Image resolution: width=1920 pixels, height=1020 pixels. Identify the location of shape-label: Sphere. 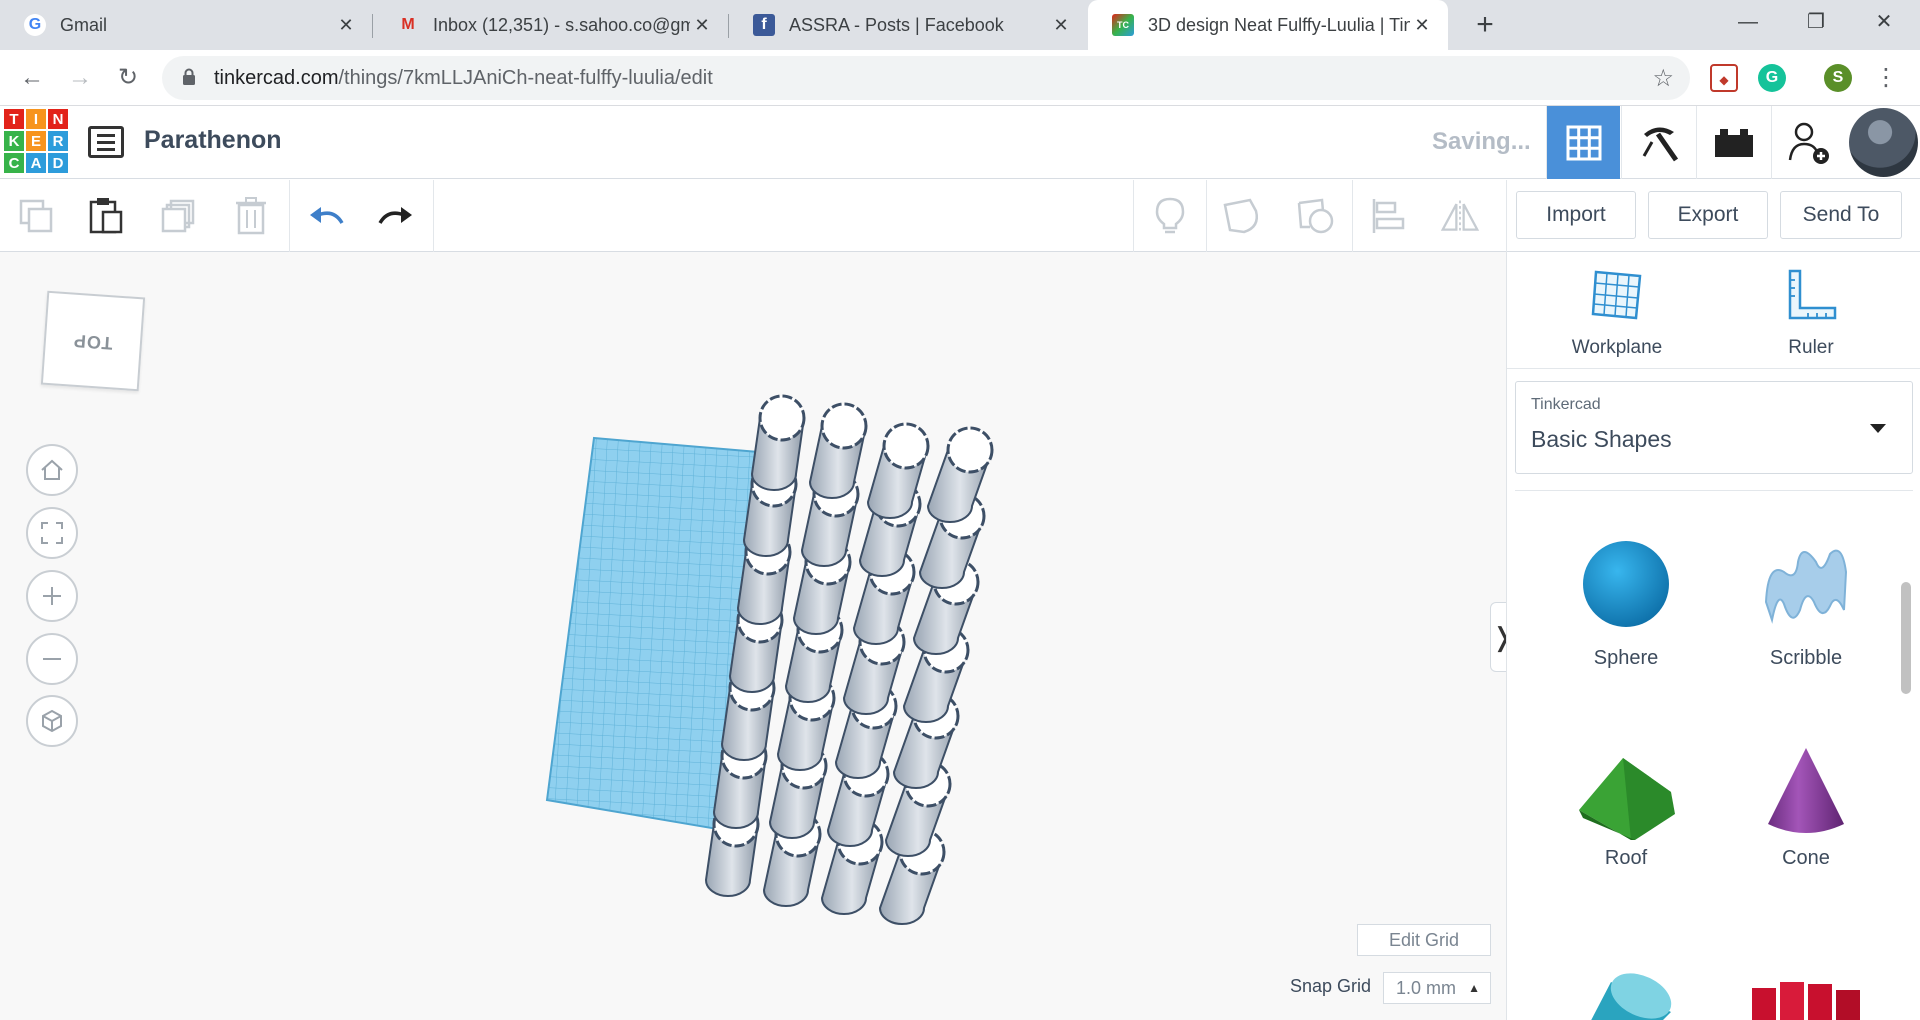
(1626, 658).